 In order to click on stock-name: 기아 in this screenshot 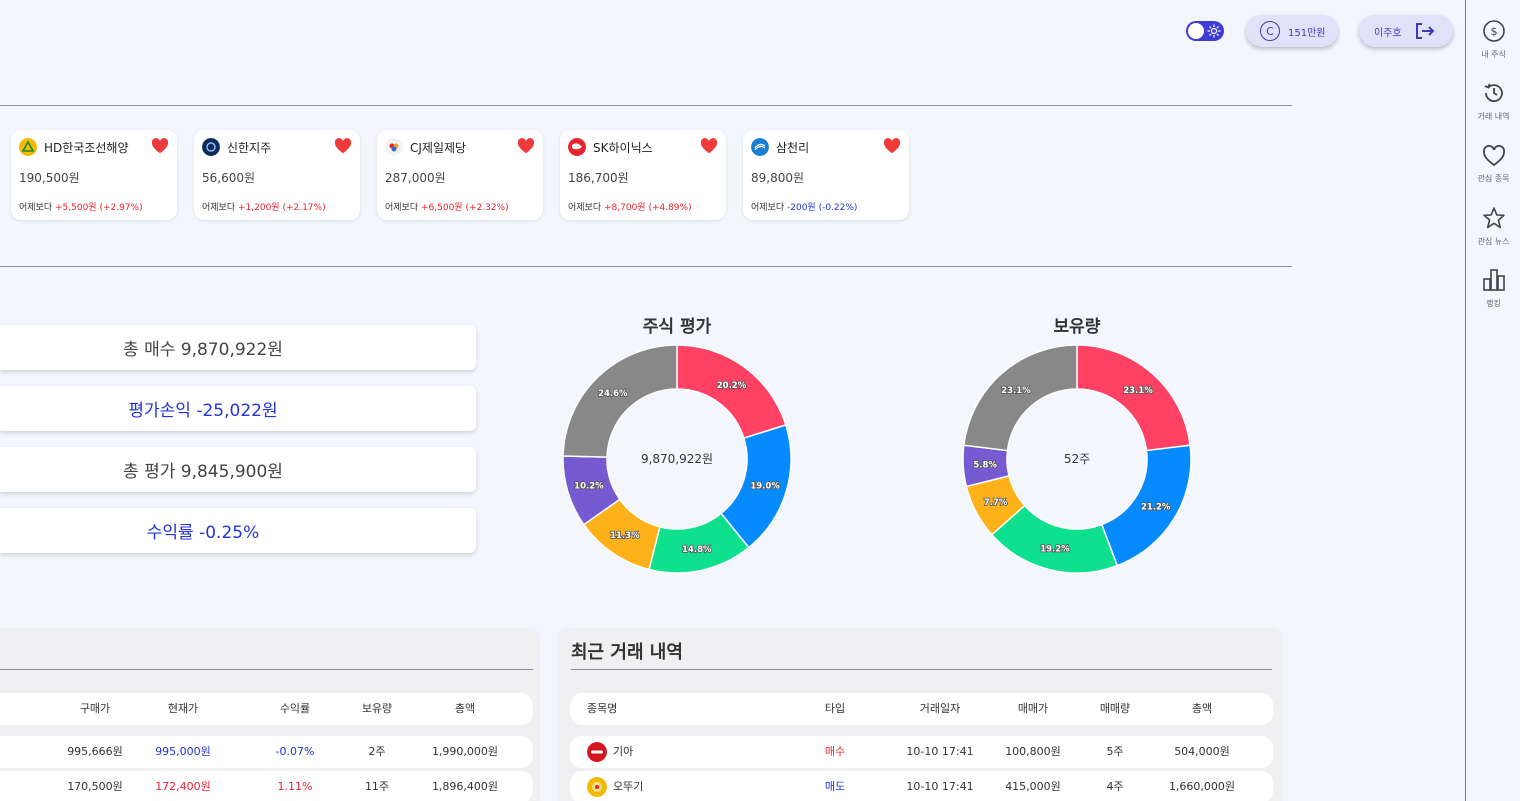, I will do `click(623, 751)`.